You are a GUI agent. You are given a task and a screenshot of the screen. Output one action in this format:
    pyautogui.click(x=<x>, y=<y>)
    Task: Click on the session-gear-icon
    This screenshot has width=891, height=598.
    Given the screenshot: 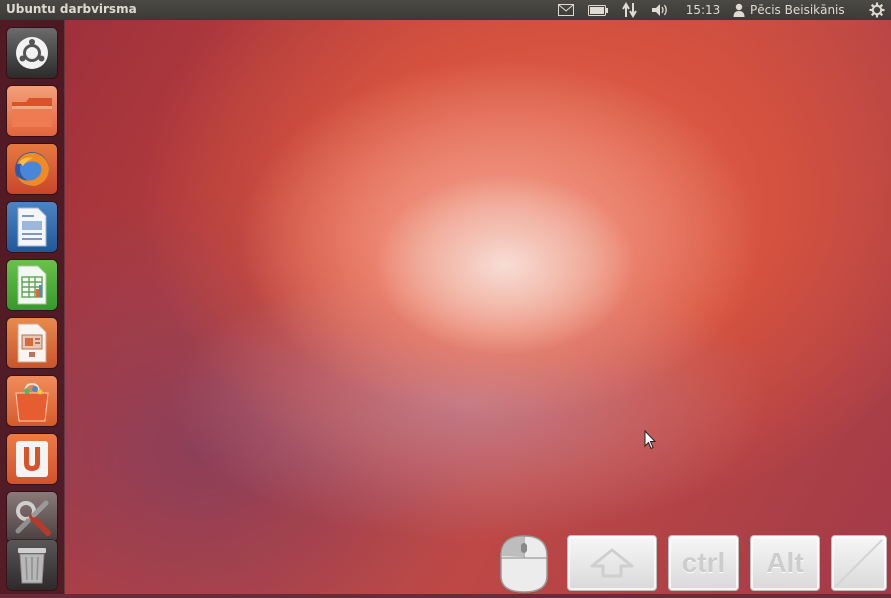 What is the action you would take?
    pyautogui.click(x=877, y=10)
    